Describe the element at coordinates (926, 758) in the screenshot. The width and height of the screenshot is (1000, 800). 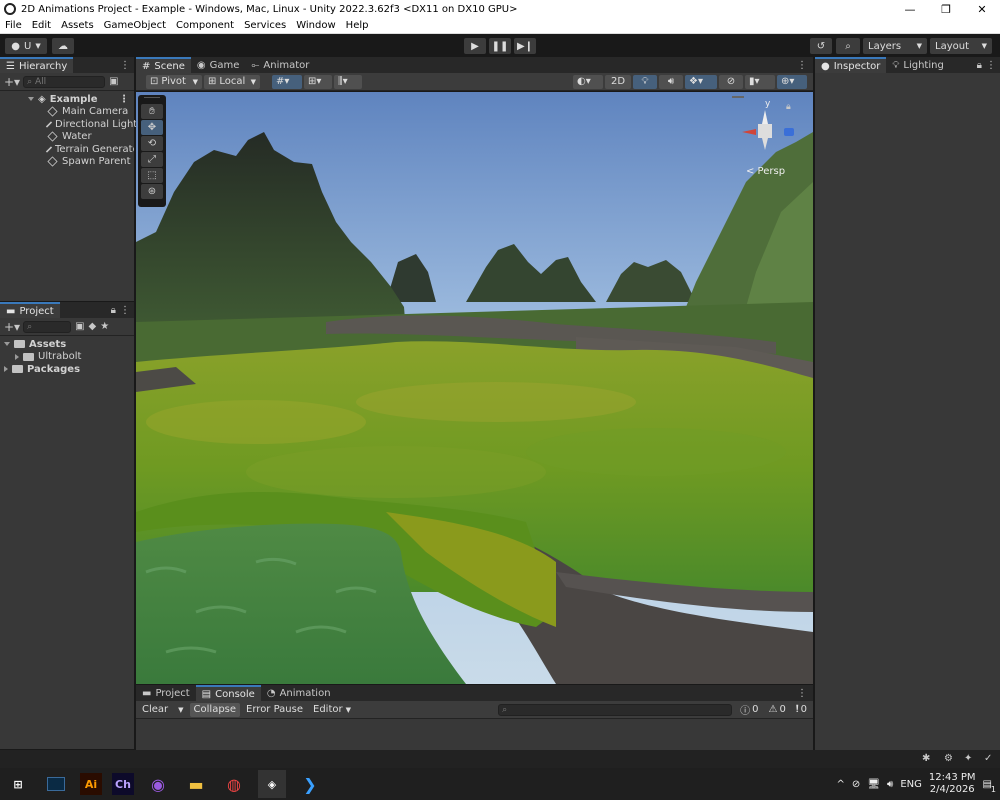
I see `bug-icon: ✱` at that location.